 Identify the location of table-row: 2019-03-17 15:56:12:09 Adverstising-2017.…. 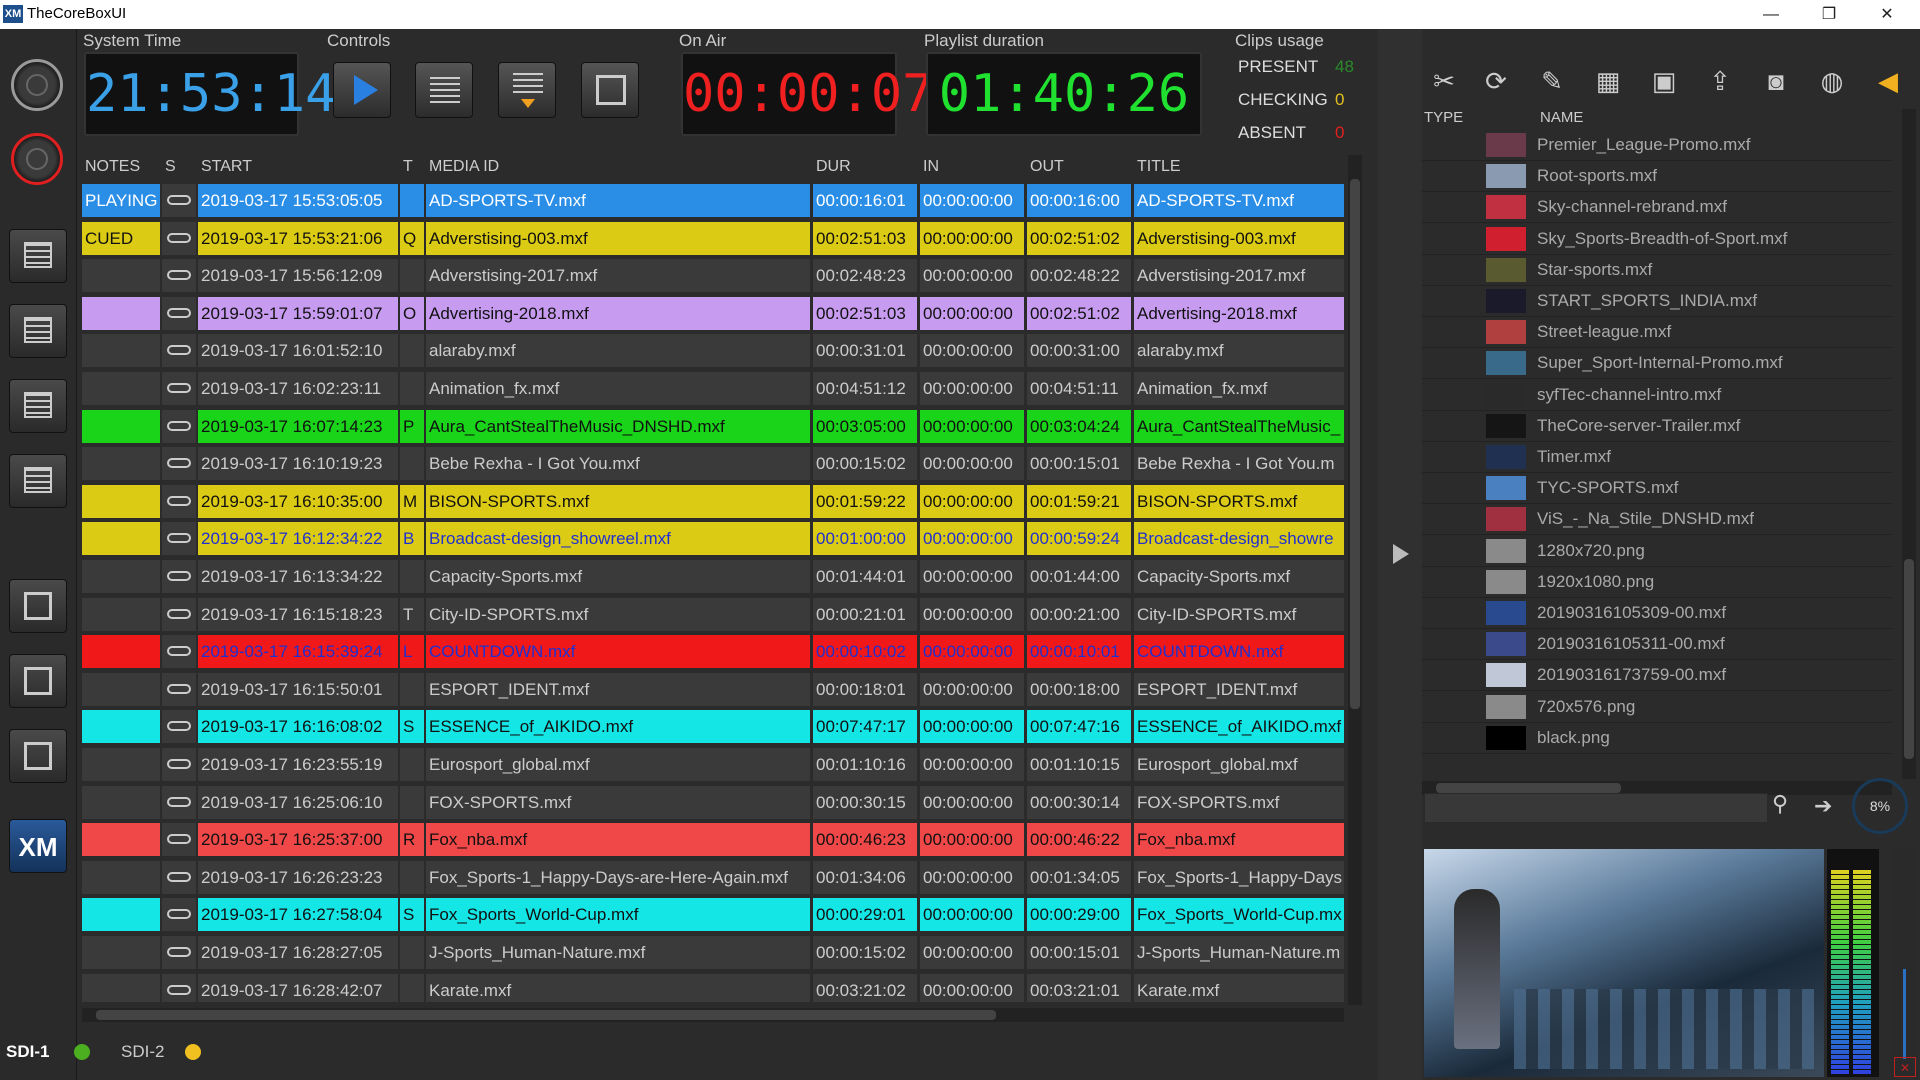
(713, 276).